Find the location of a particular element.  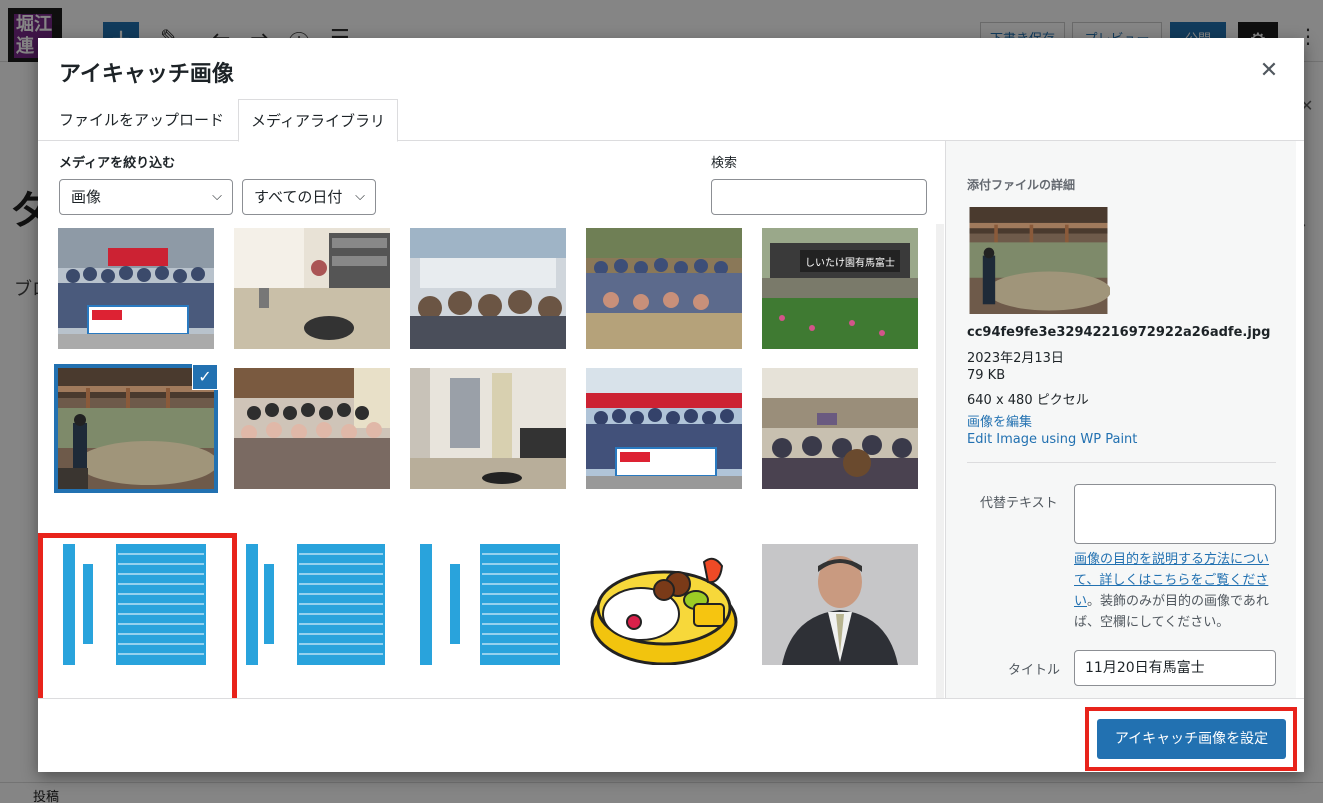

attachment-preview is located at coordinates (1039, 260).